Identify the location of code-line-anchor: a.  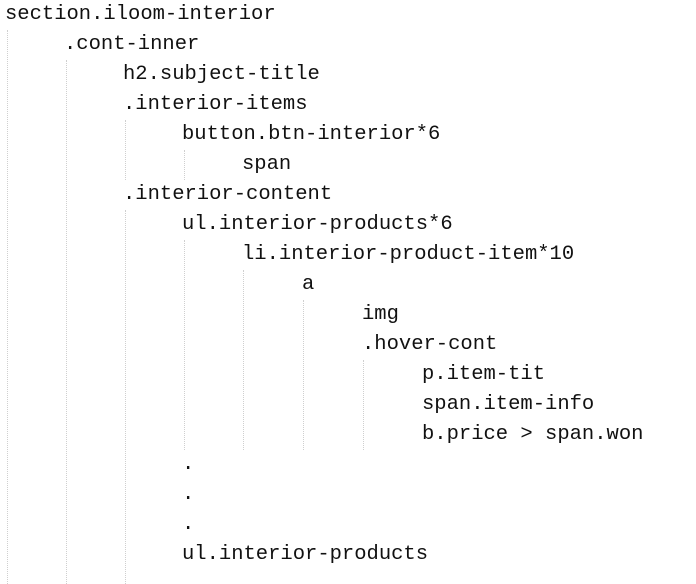
(308, 284).